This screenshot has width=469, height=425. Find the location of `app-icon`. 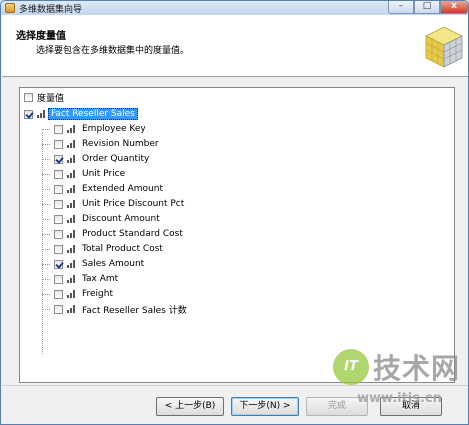

app-icon is located at coordinates (10, 8).